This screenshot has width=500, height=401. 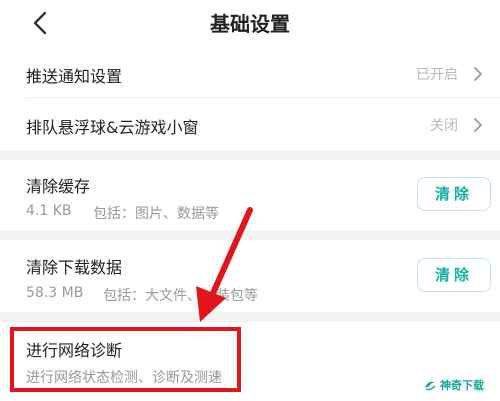 What do you see at coordinates (237, 296) in the screenshot?
I see `download-detail-tail: 装包等` at bounding box center [237, 296].